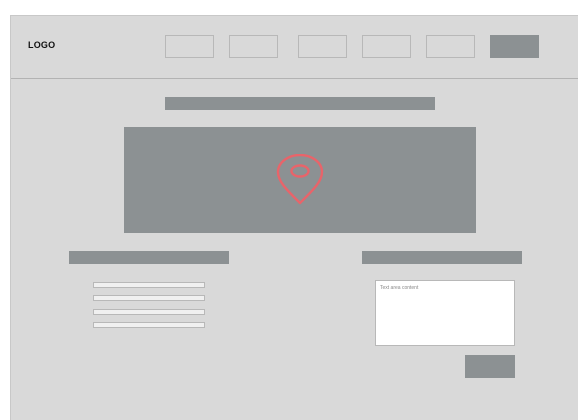 Image resolution: width=578 pixels, height=420 pixels. I want to click on nav-button-primary, so click(514, 46).